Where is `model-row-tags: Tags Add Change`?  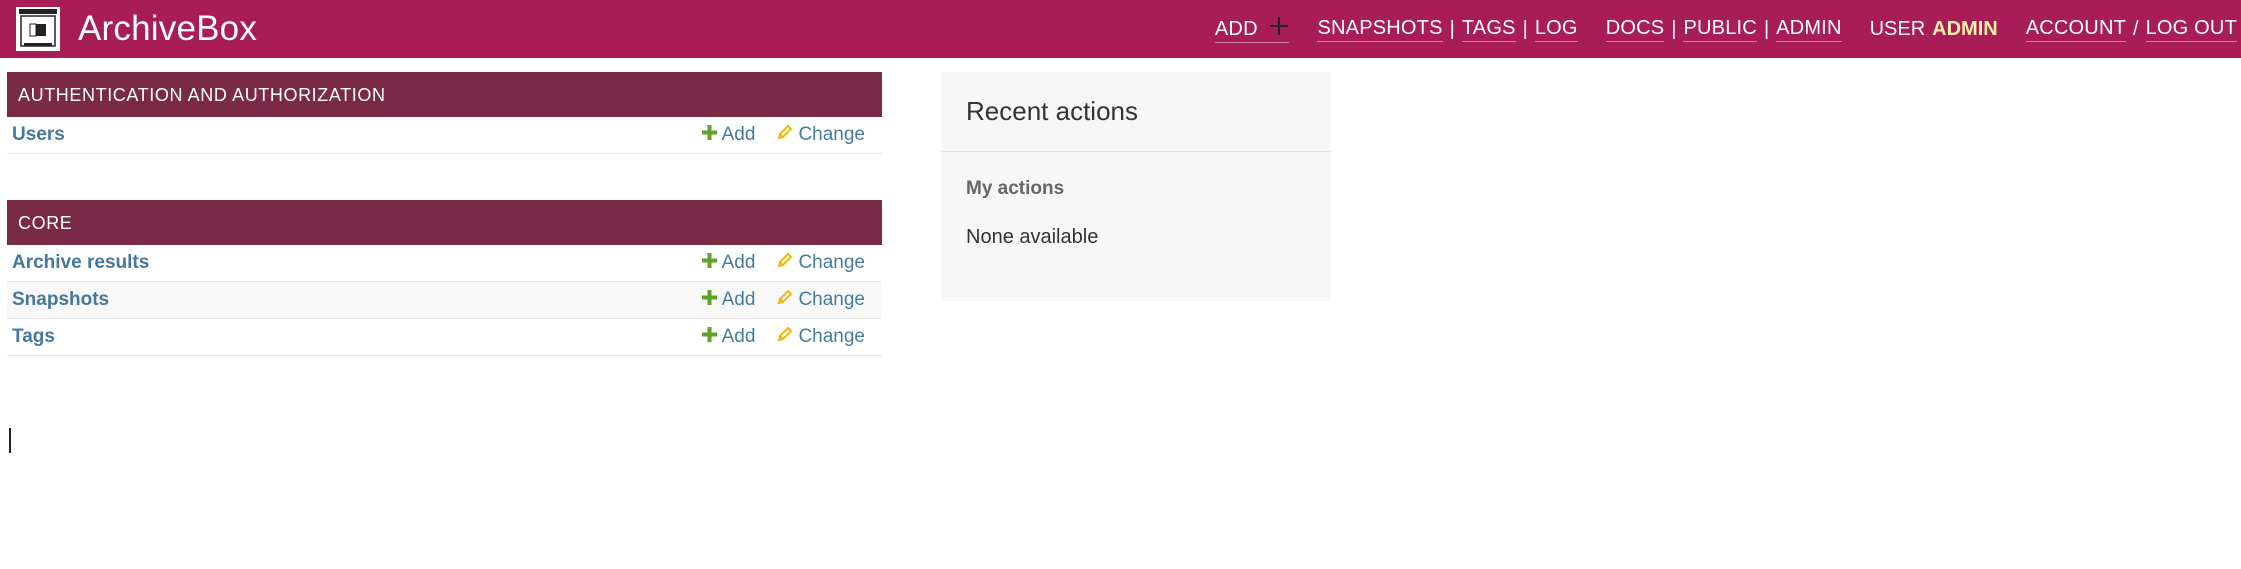 model-row-tags: Tags Add Change is located at coordinates (444, 337).